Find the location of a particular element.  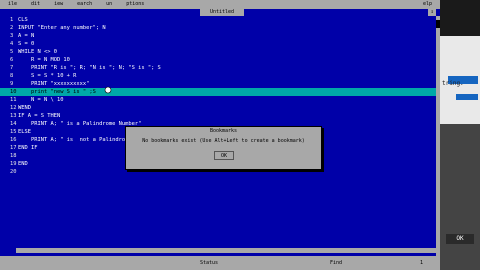

line-number: 11 is located at coordinates (13, 100).